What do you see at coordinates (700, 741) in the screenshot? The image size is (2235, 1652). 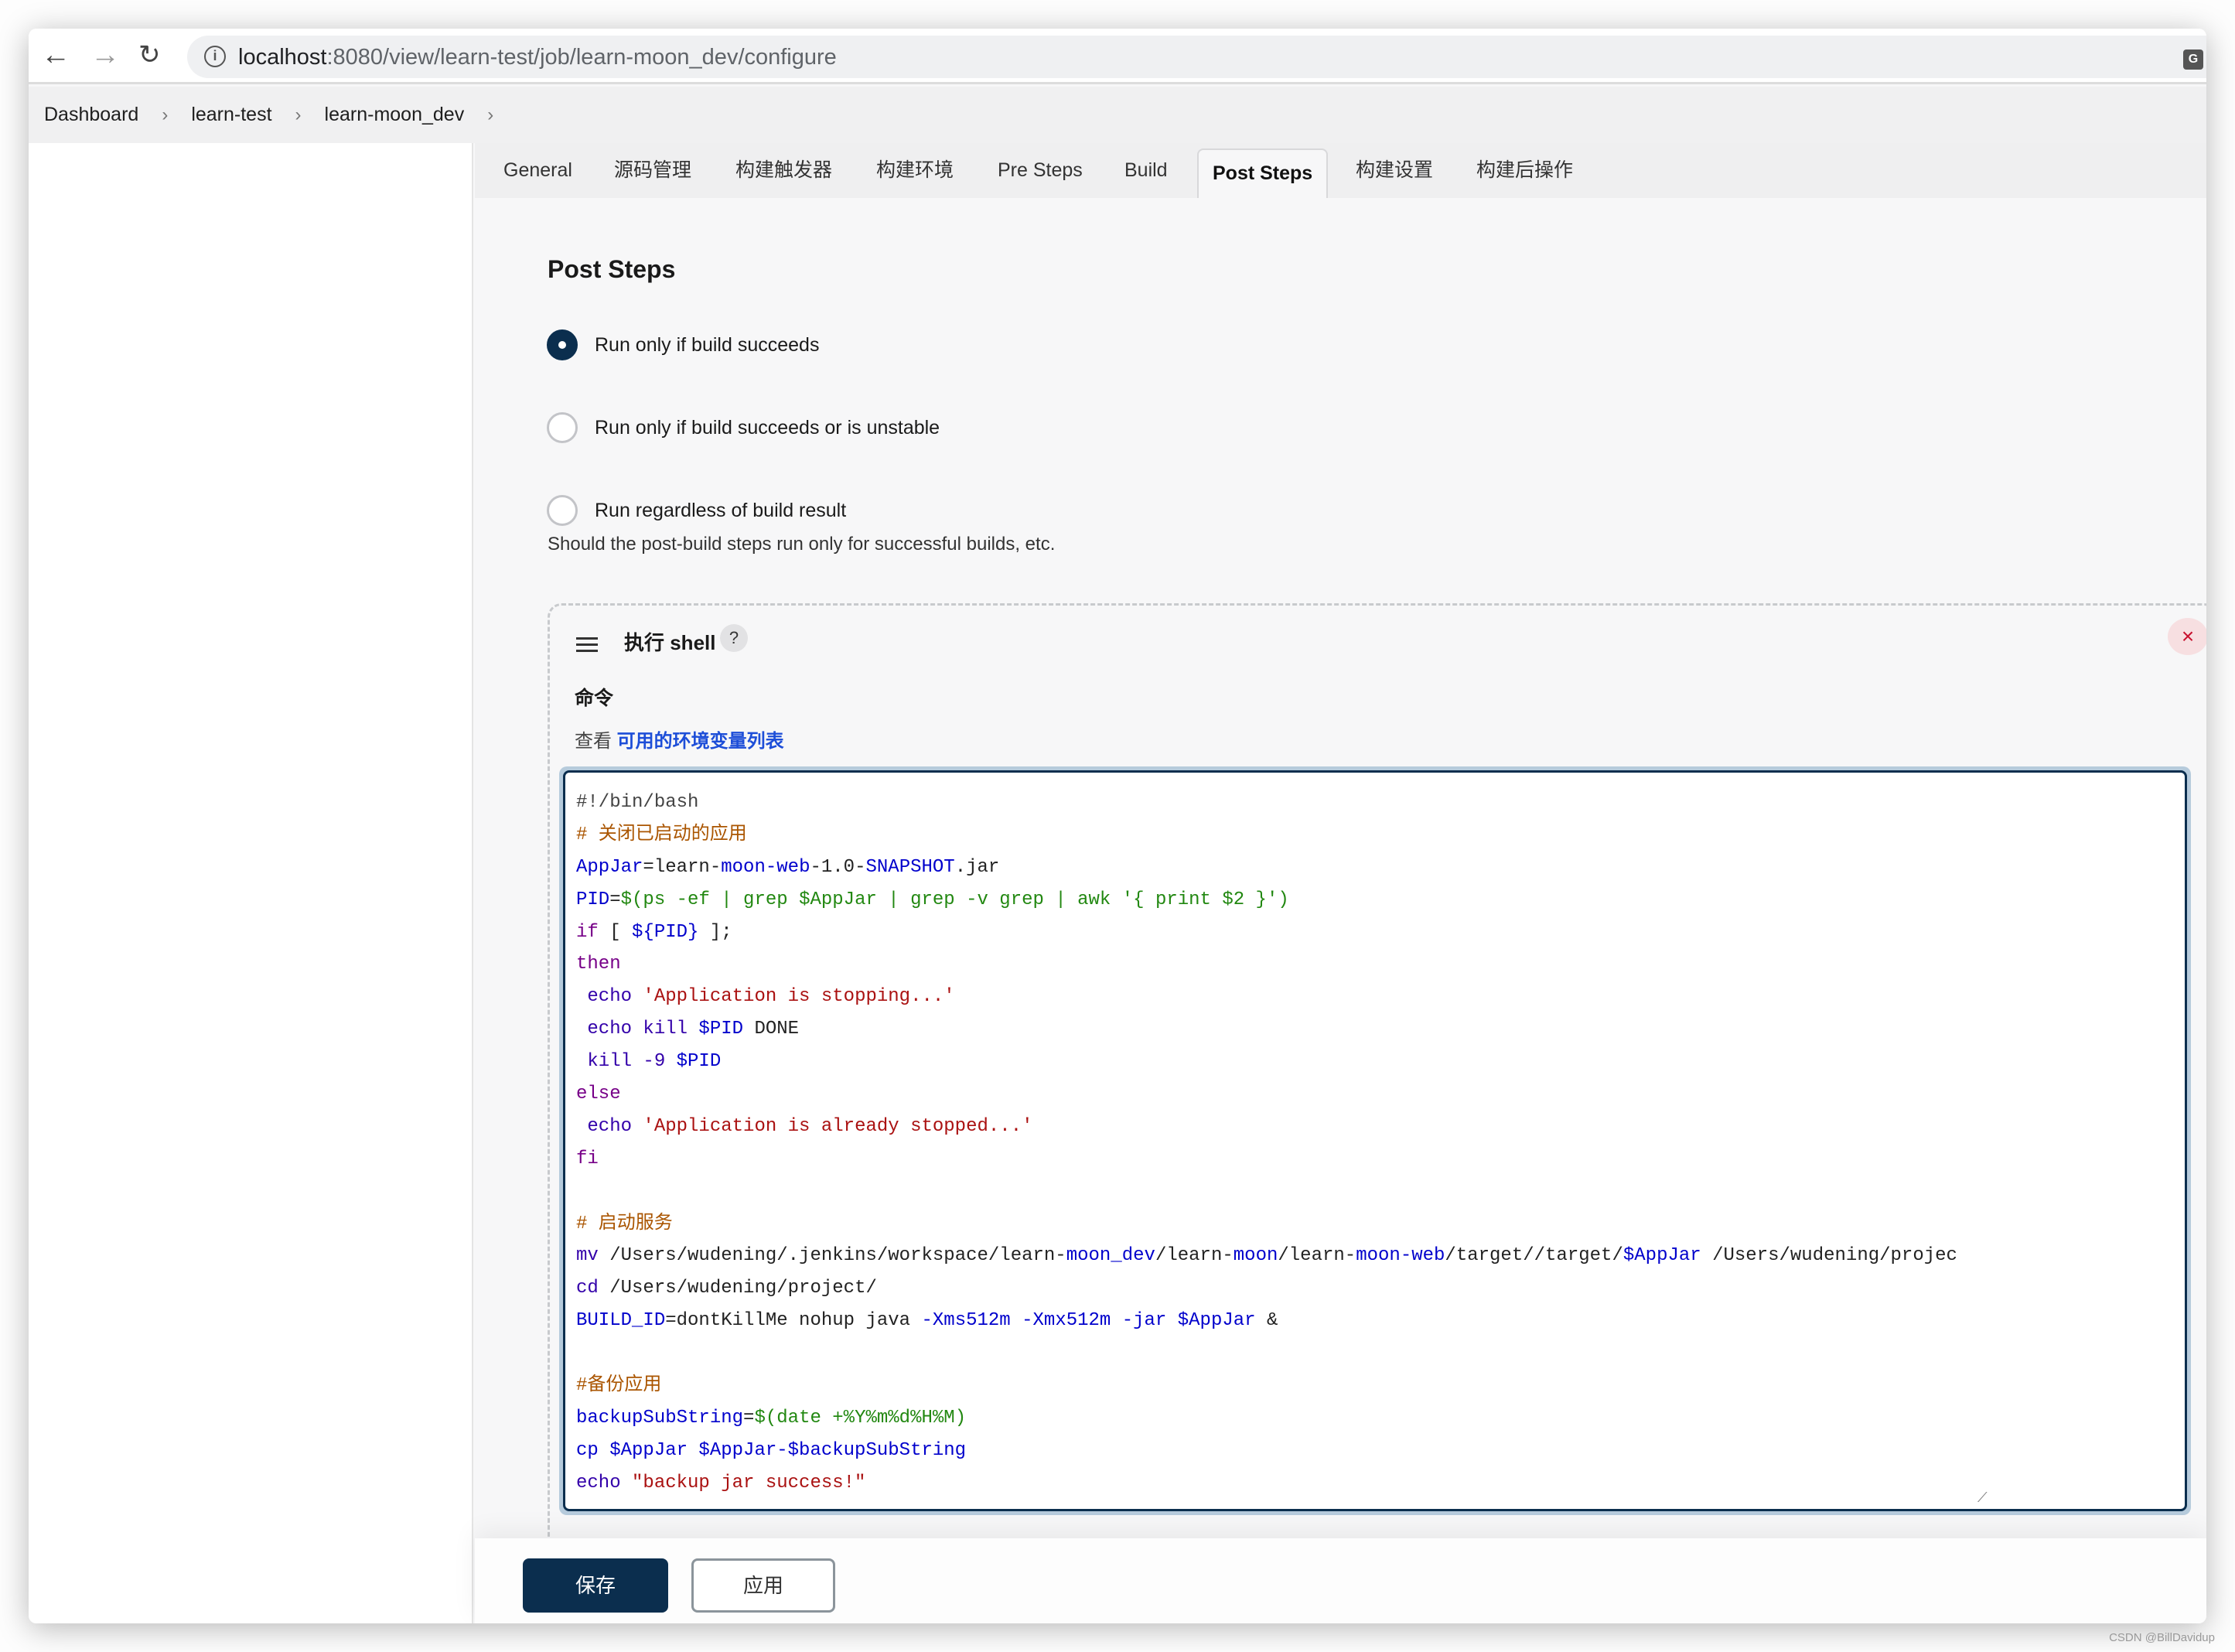 I see `env-vars-link: 可用的环境变量列表` at bounding box center [700, 741].